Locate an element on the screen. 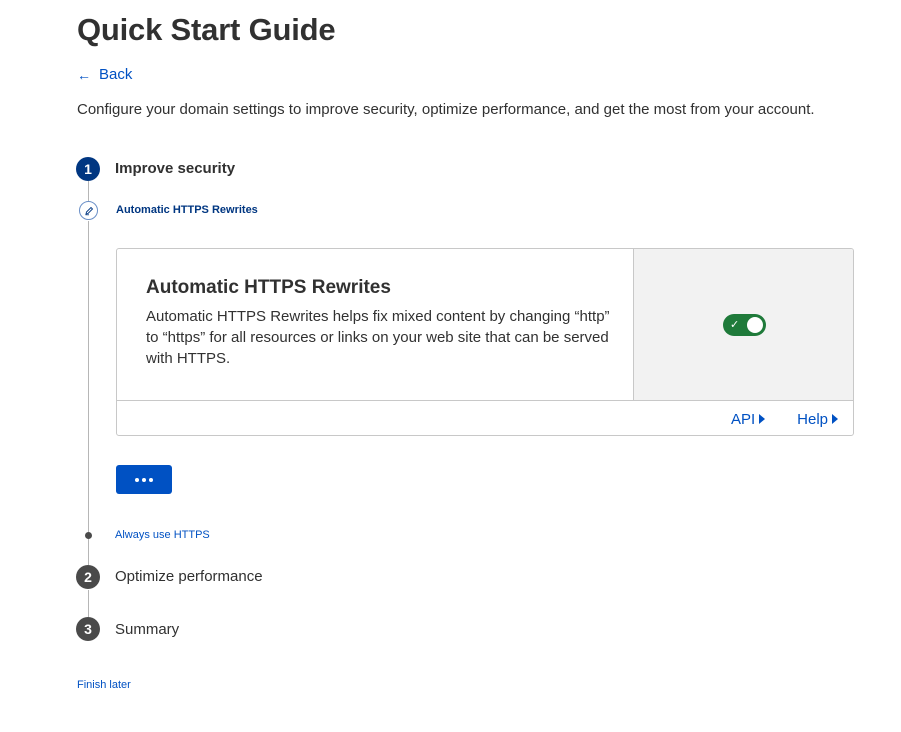 The height and width of the screenshot is (732, 901). page-title: Quick Start Guide is located at coordinates (206, 29).